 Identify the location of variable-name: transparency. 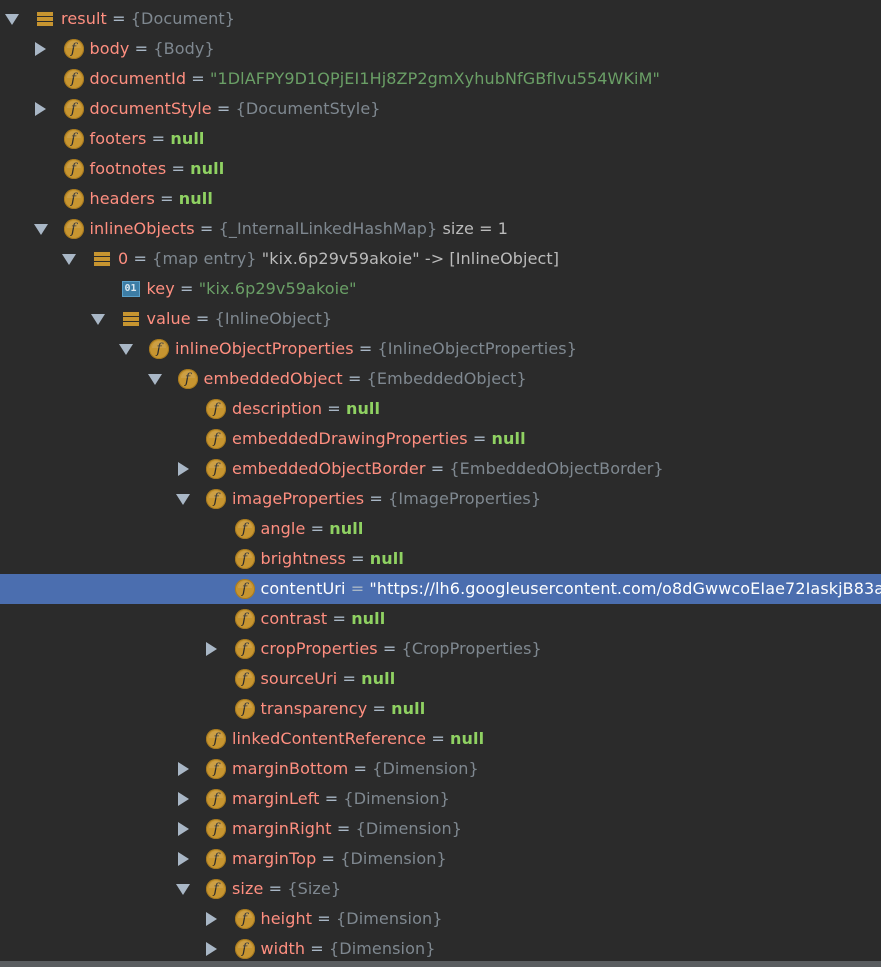
(314, 708).